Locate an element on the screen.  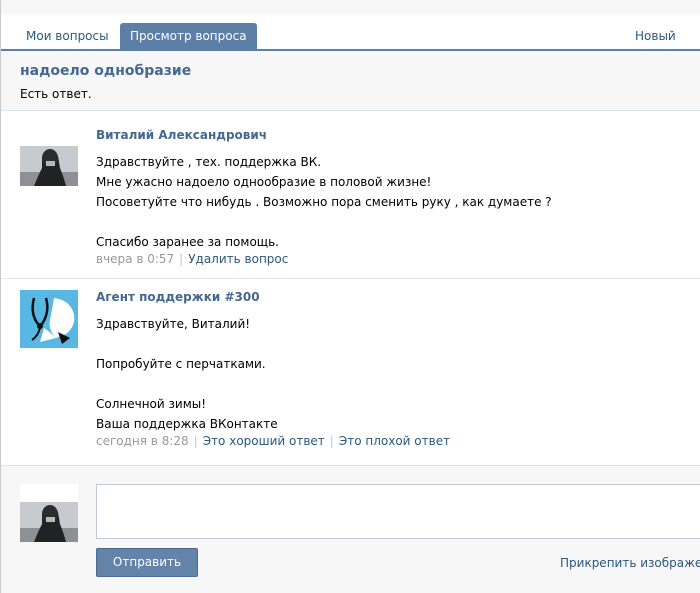
message-line: Здравствуйте, Виталий! is located at coordinates (173, 324).